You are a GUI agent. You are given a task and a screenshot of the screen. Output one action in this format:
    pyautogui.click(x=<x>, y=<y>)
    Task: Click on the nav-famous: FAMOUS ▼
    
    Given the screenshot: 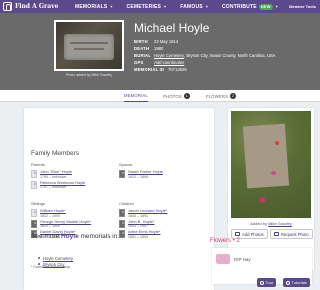 What is the action you would take?
    pyautogui.click(x=194, y=7)
    